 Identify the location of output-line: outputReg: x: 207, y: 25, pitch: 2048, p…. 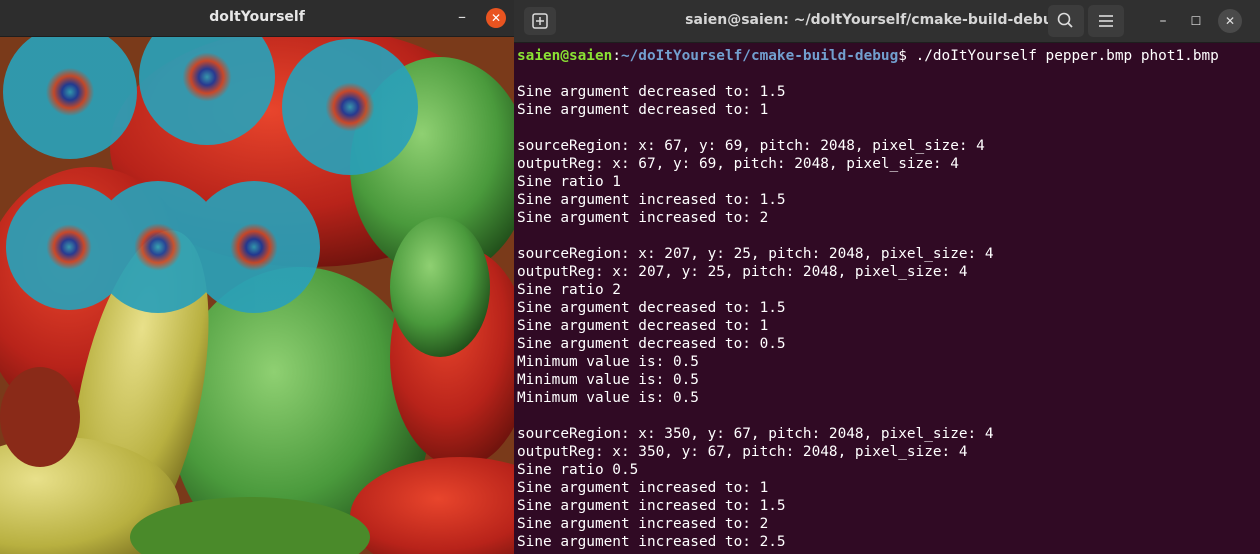
(742, 272).